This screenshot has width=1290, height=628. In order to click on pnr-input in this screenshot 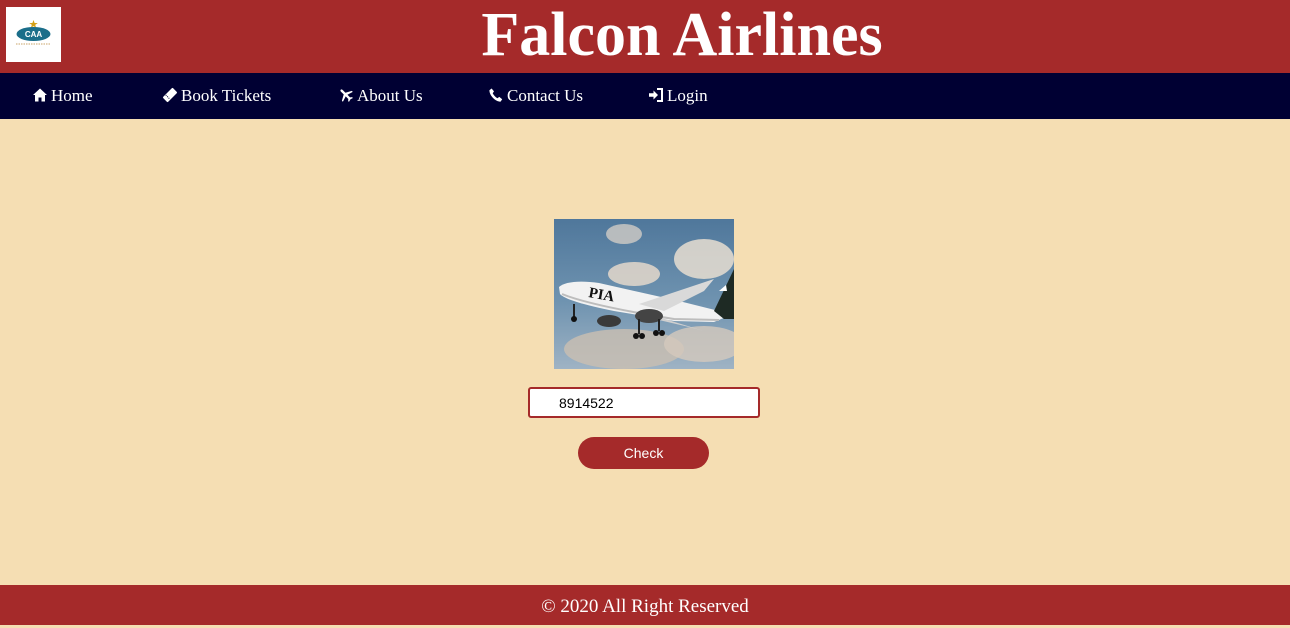, I will do `click(644, 402)`.